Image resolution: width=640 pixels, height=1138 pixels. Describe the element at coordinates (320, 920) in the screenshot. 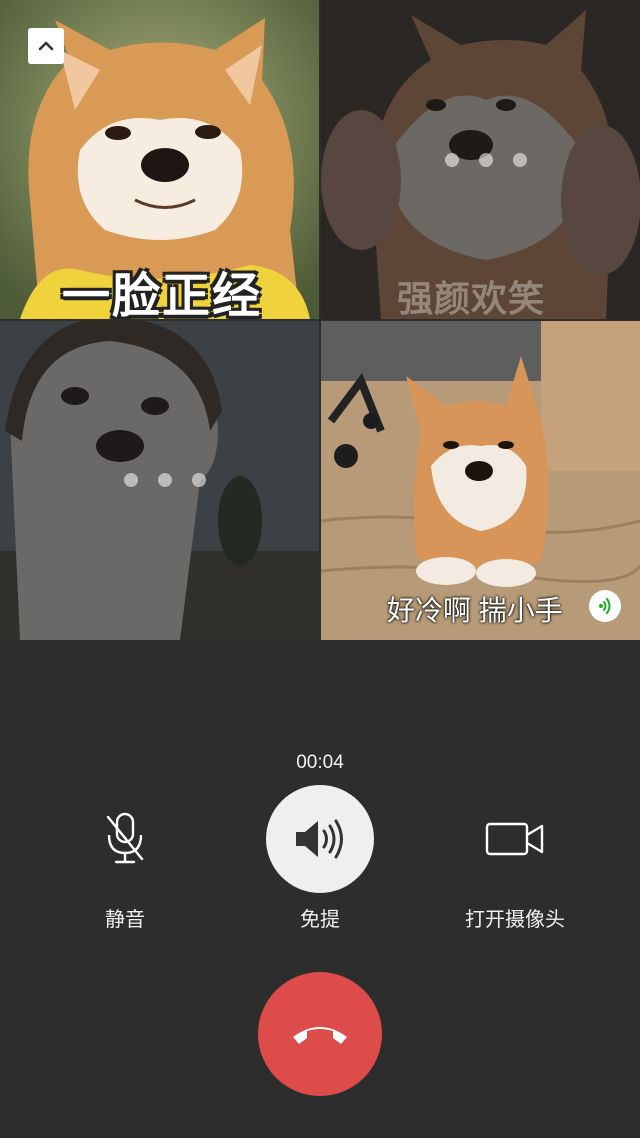

I see `speaker-label: 免提` at that location.